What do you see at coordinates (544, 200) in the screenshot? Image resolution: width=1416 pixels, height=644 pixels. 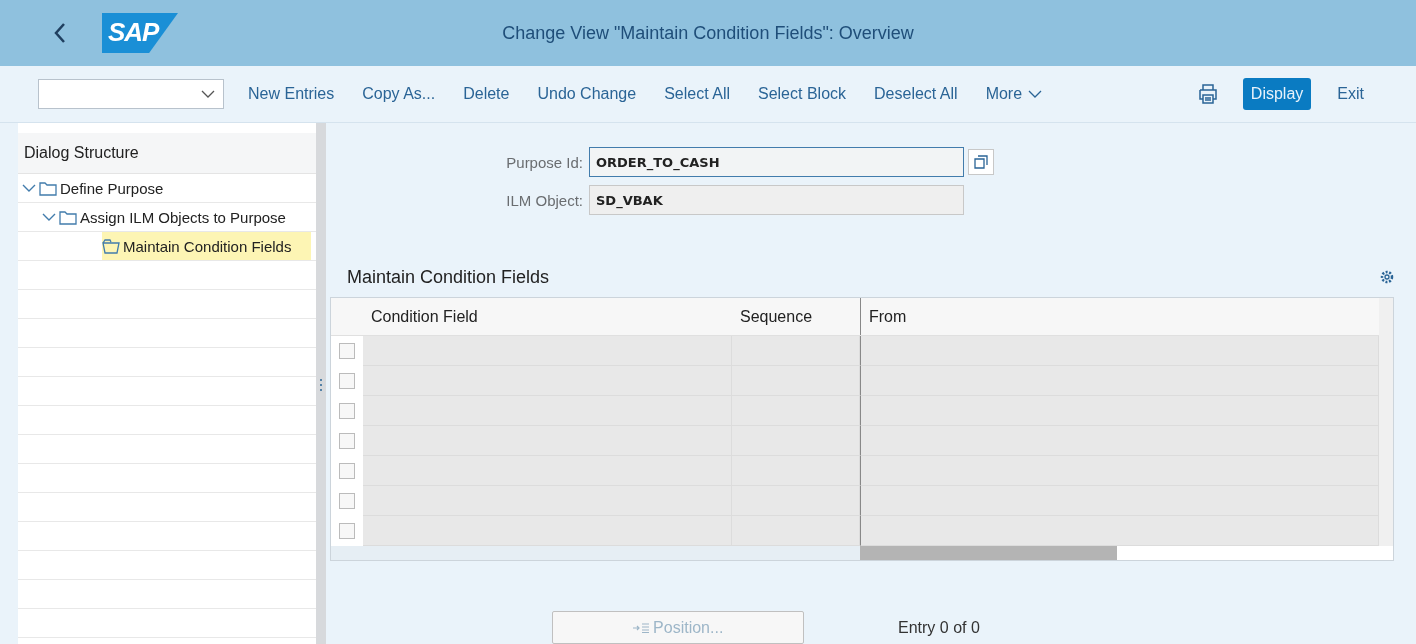 I see `field-label: ILM Object:` at bounding box center [544, 200].